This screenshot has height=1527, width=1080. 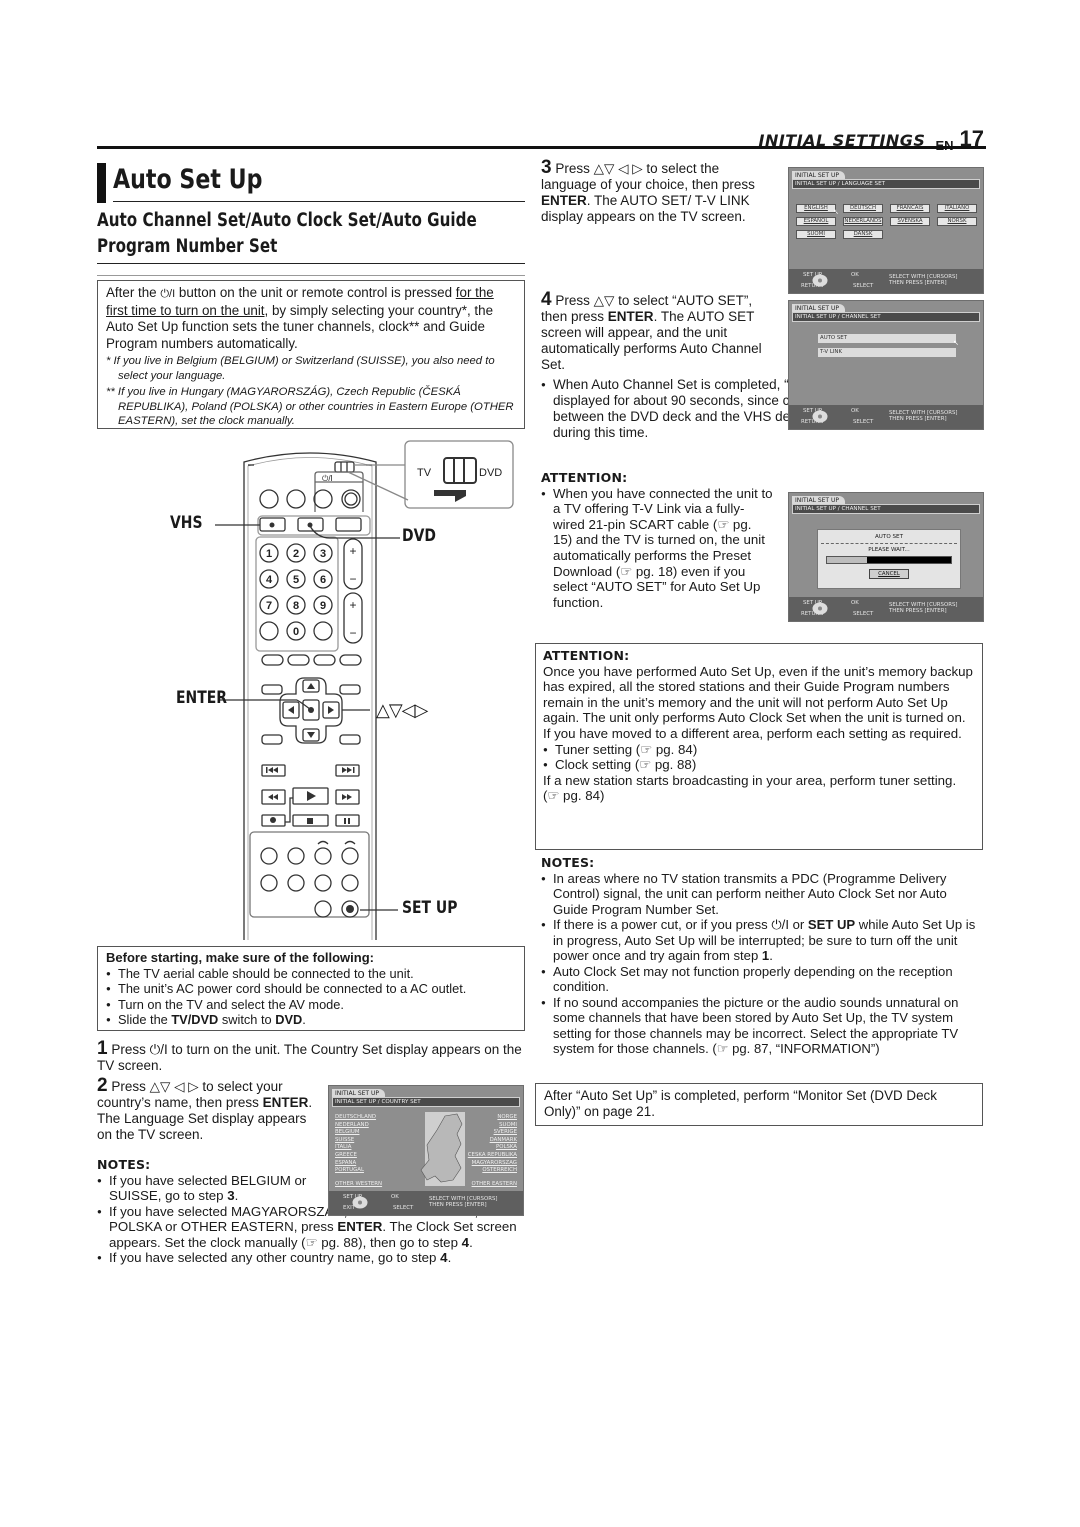 I want to click on list-item: Clock setting (☞ pg. 88), so click(x=759, y=765).